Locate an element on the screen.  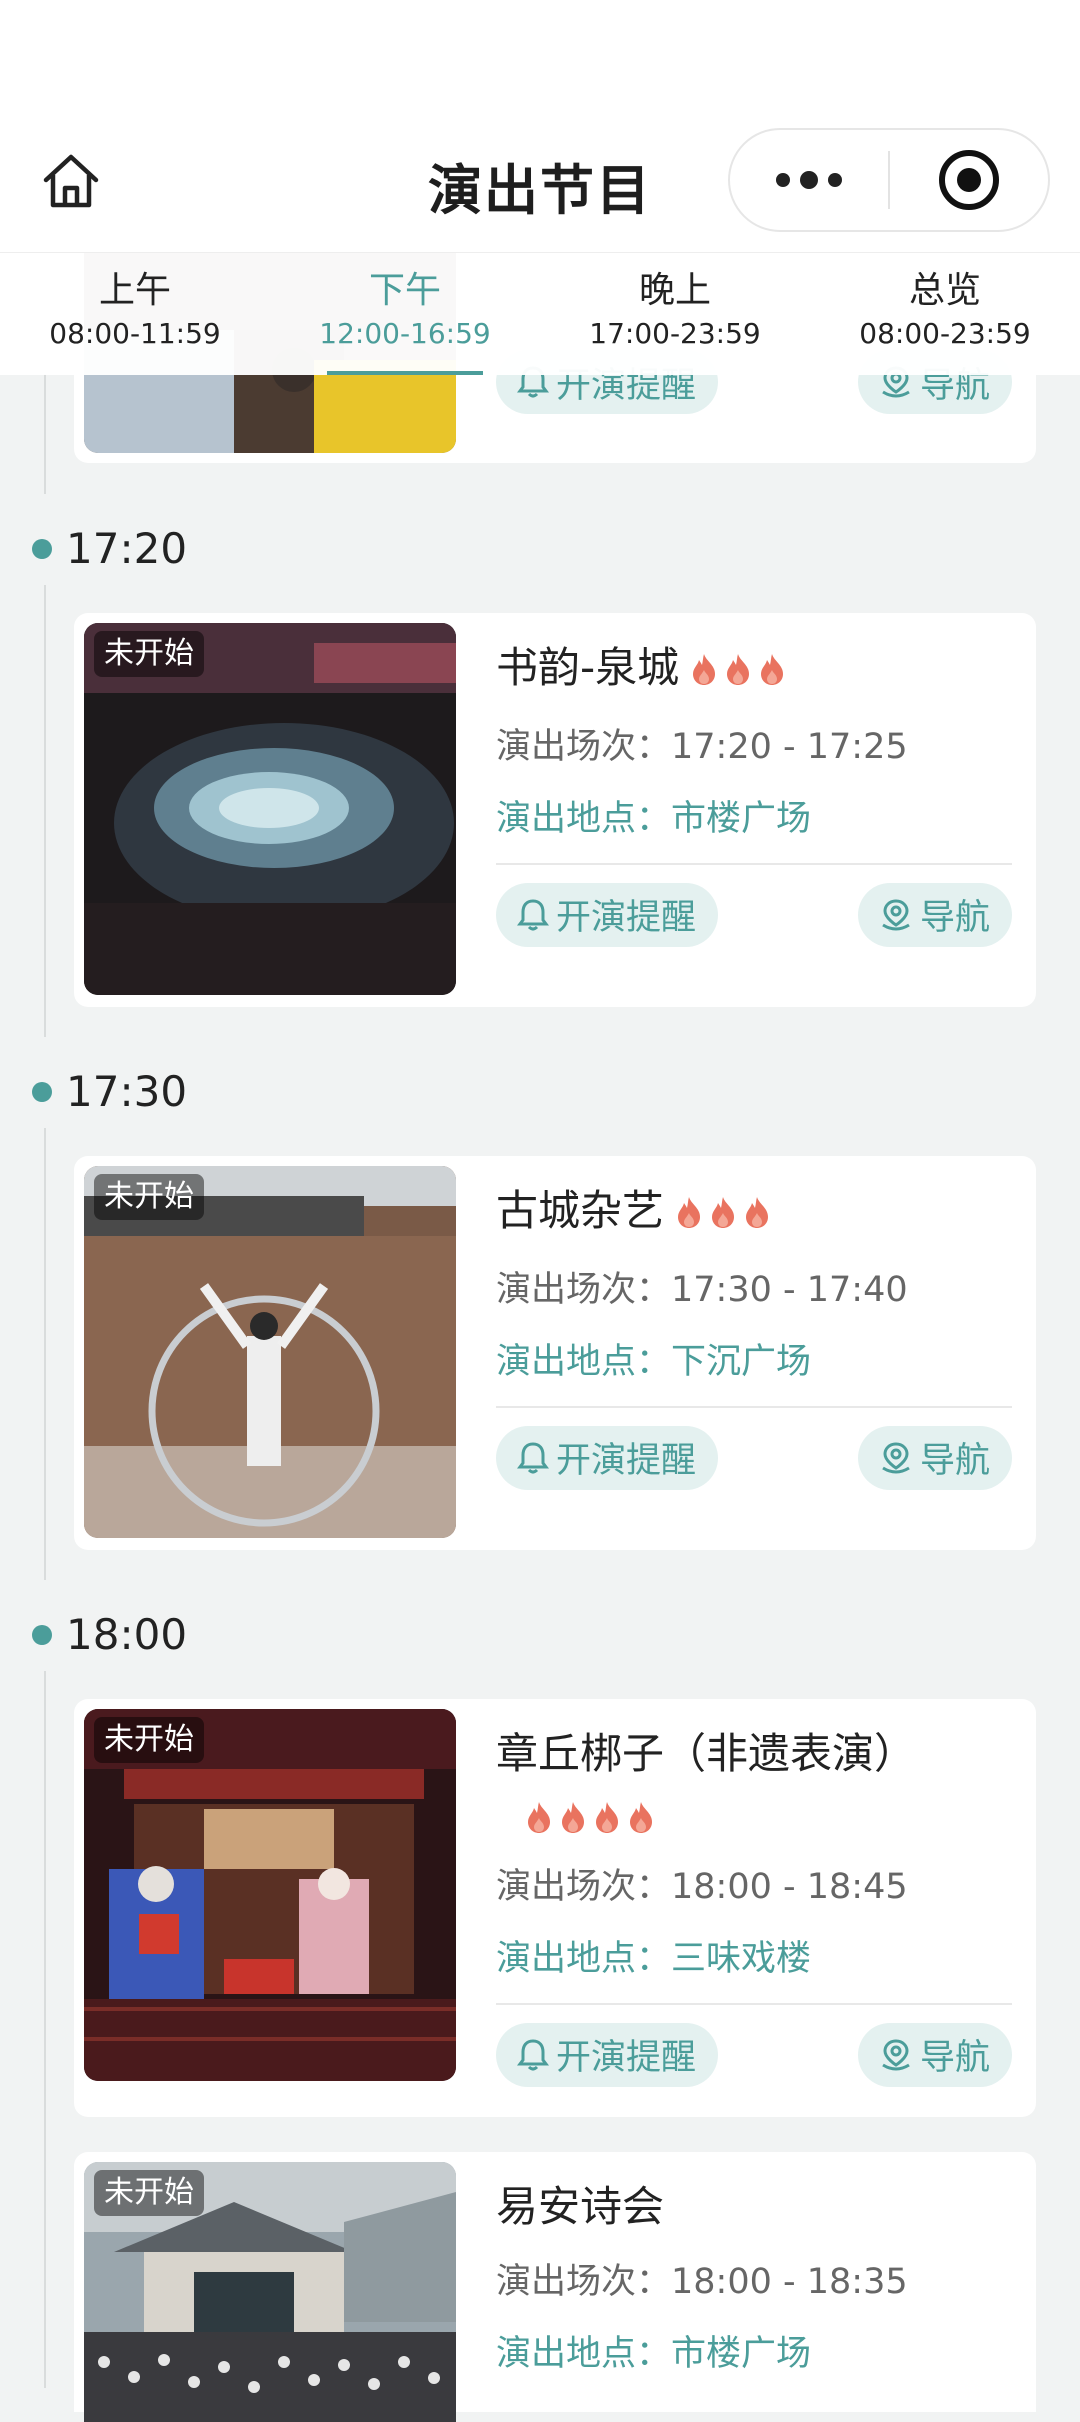
tab-label: 总览 is located at coordinates (944, 290).